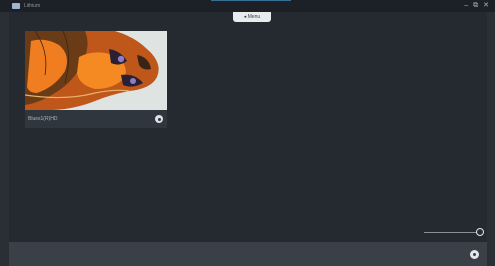 Image resolution: width=495 pixels, height=266 pixels. I want to click on settings-button, so click(474, 254).